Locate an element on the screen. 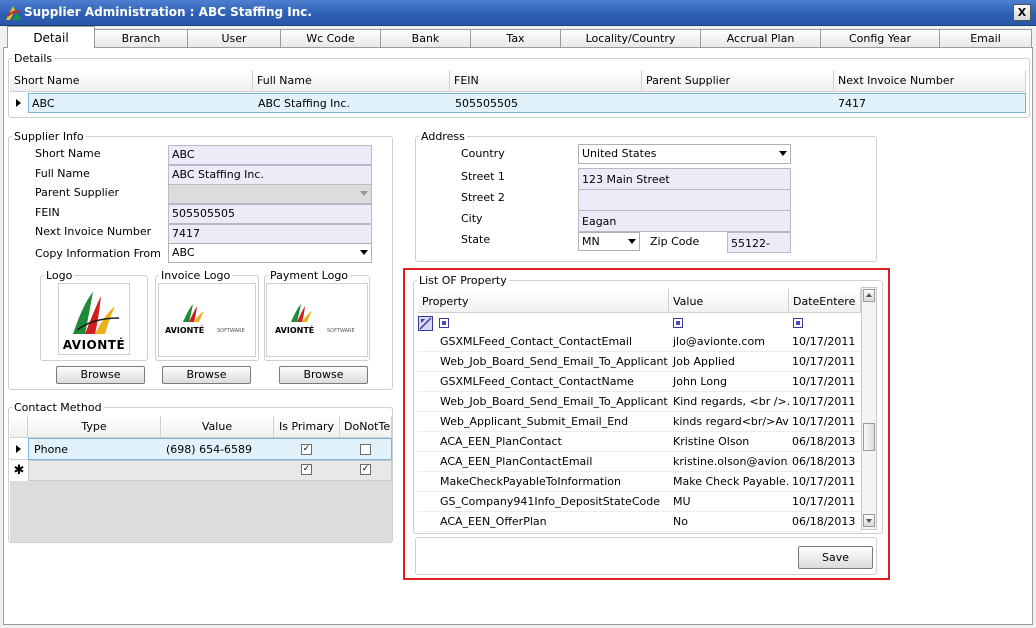 This screenshot has height=628, width=1036. city-field: Eagan is located at coordinates (684, 221).